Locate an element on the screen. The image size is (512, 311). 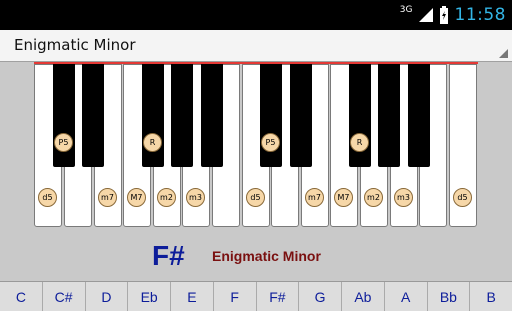
note-button-e: E is located at coordinates (192, 296).